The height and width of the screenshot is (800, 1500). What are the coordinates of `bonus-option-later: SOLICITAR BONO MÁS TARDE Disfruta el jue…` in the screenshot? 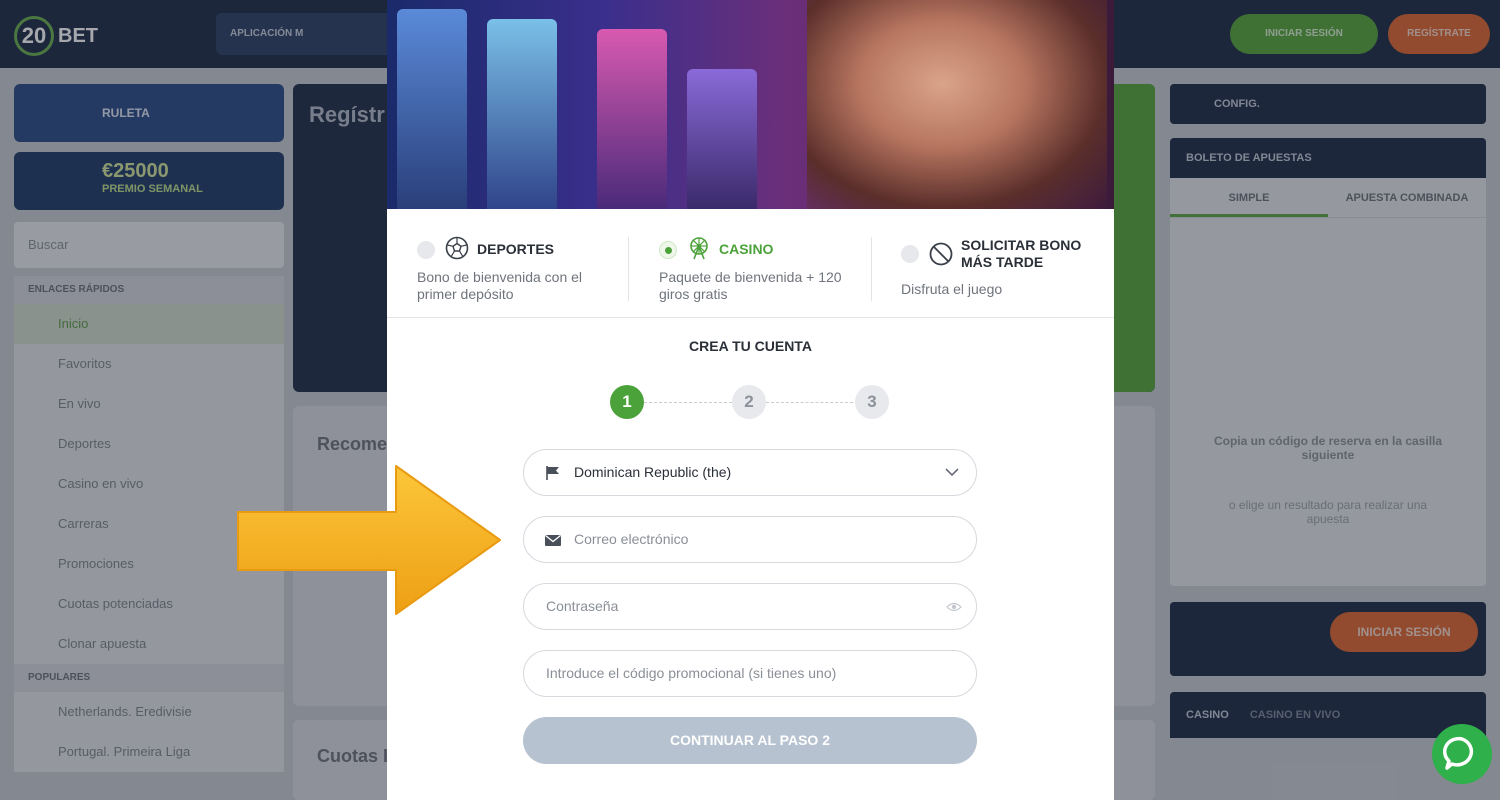 It's located at (1001, 270).